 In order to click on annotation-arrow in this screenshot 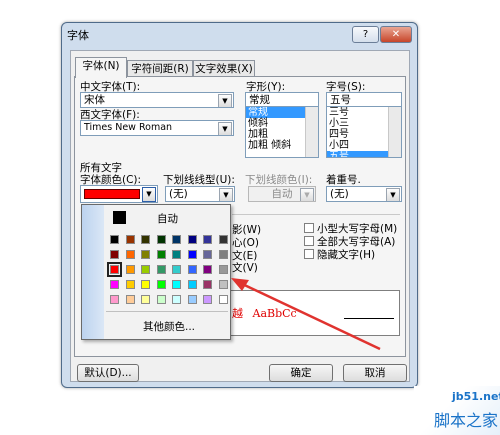, I will do `click(306, 314)`.